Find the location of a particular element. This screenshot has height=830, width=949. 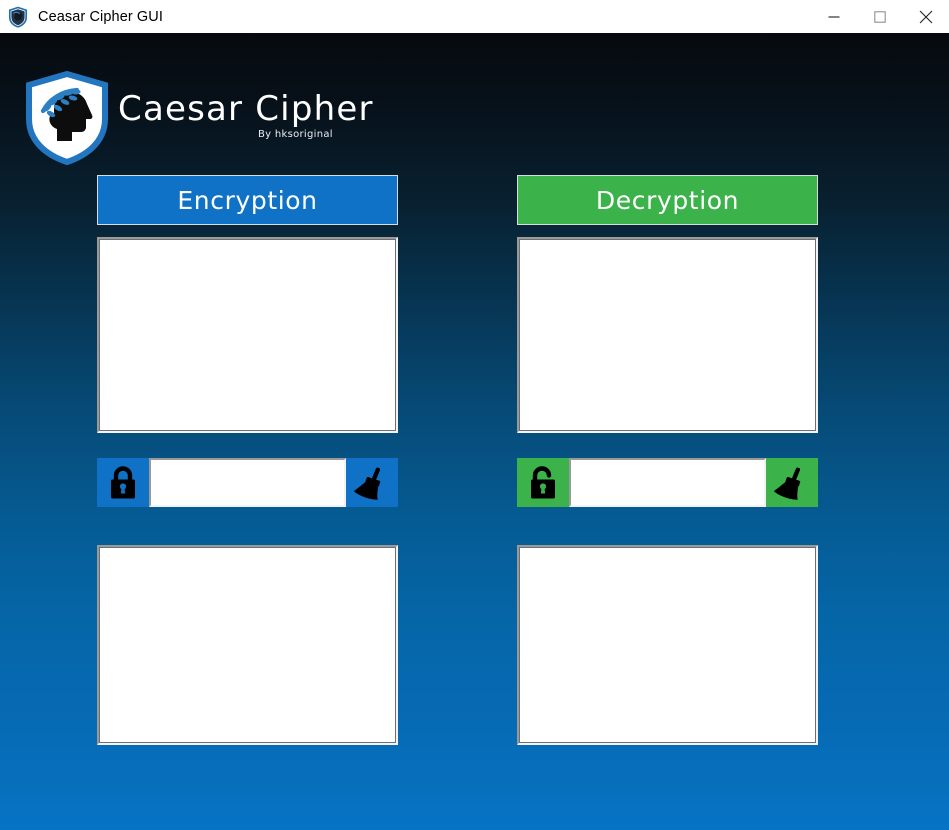

encryption-output-textarea is located at coordinates (247, 645).